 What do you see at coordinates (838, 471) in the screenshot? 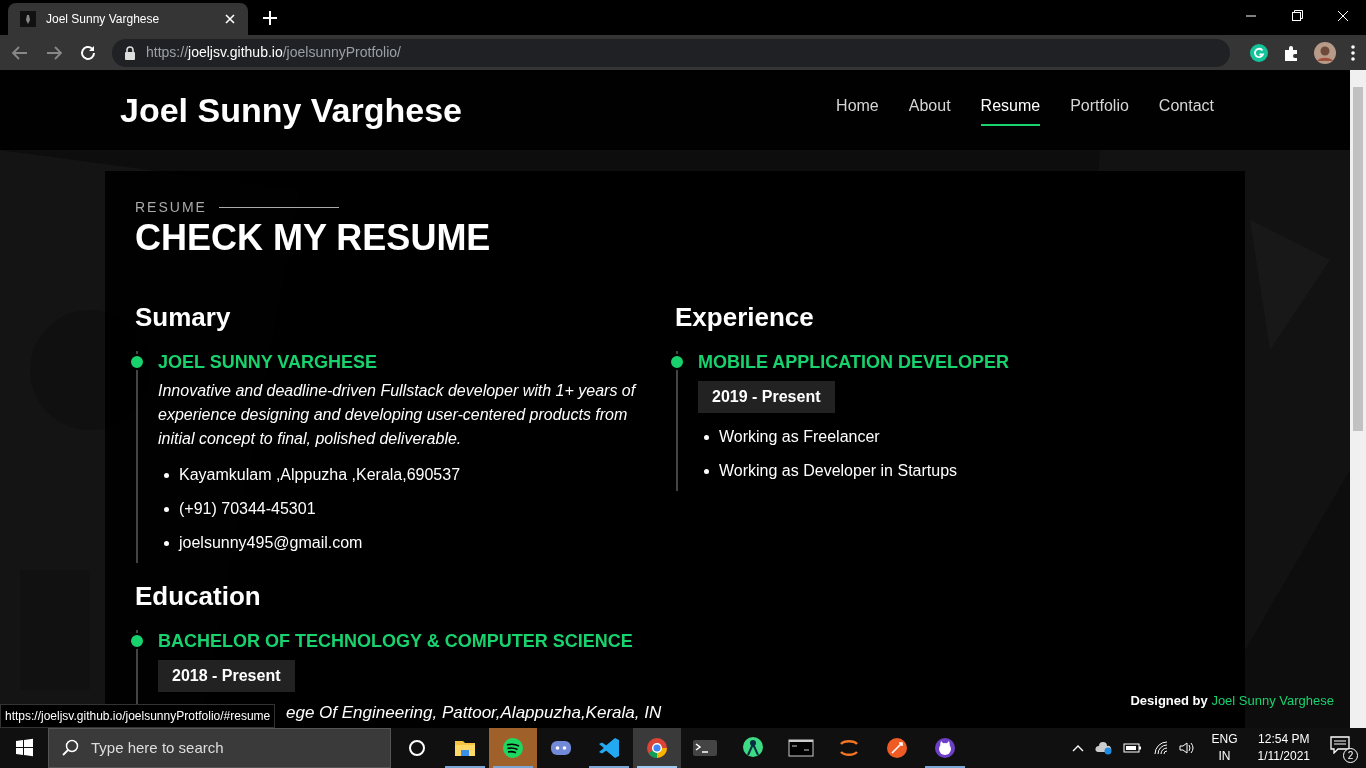
I see `list-item-text: Working as Developer in Startups` at bounding box center [838, 471].